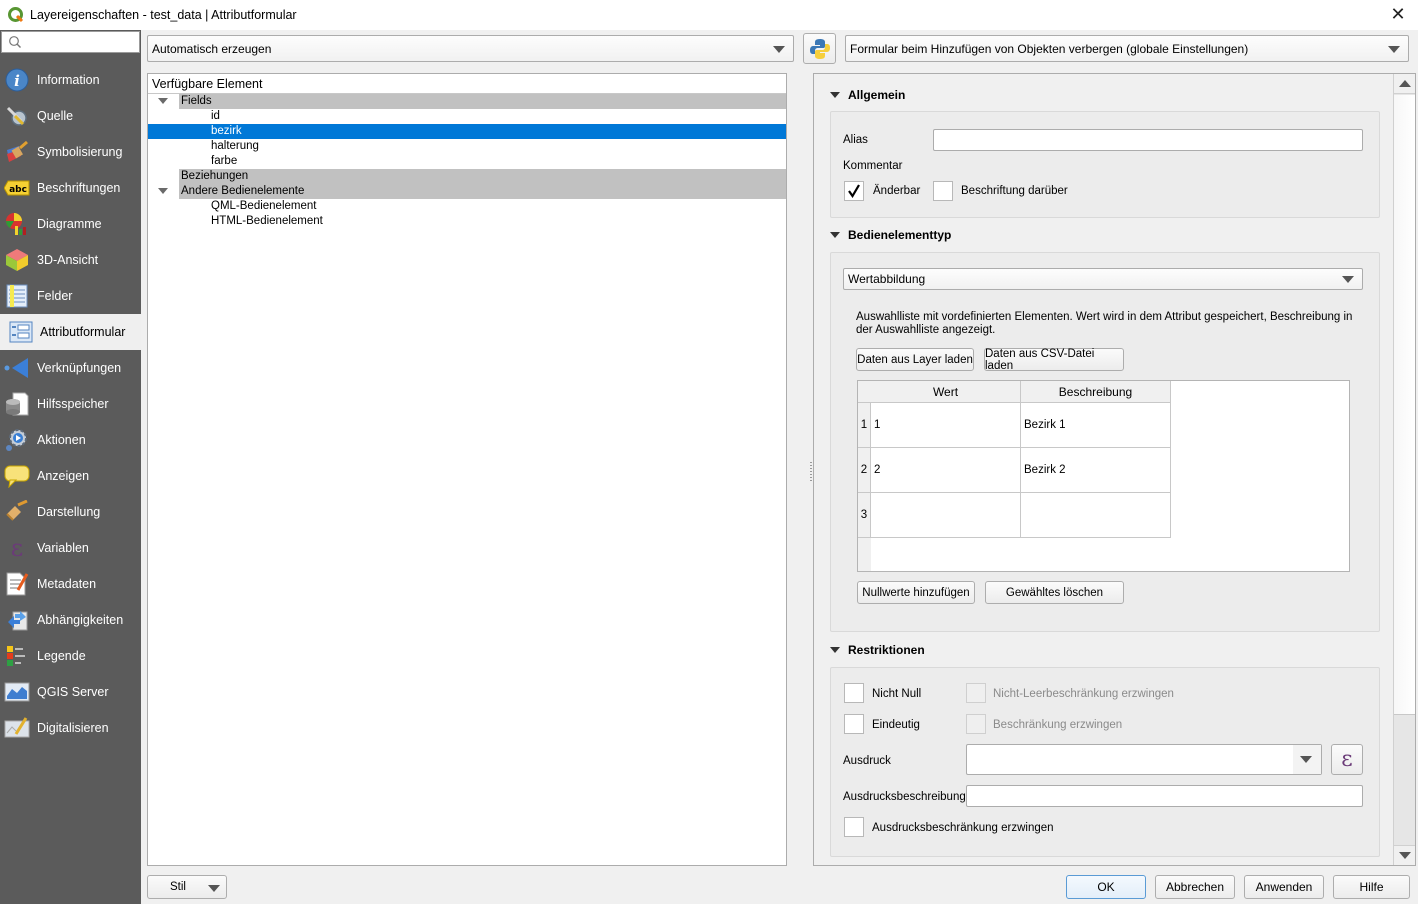  I want to click on section-general-header: Allgemein, so click(867, 95).